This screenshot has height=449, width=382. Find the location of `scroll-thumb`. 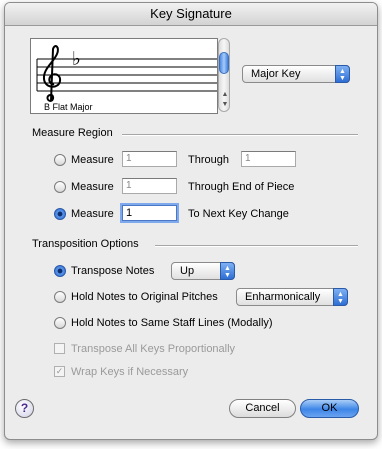

scroll-thumb is located at coordinates (224, 63).